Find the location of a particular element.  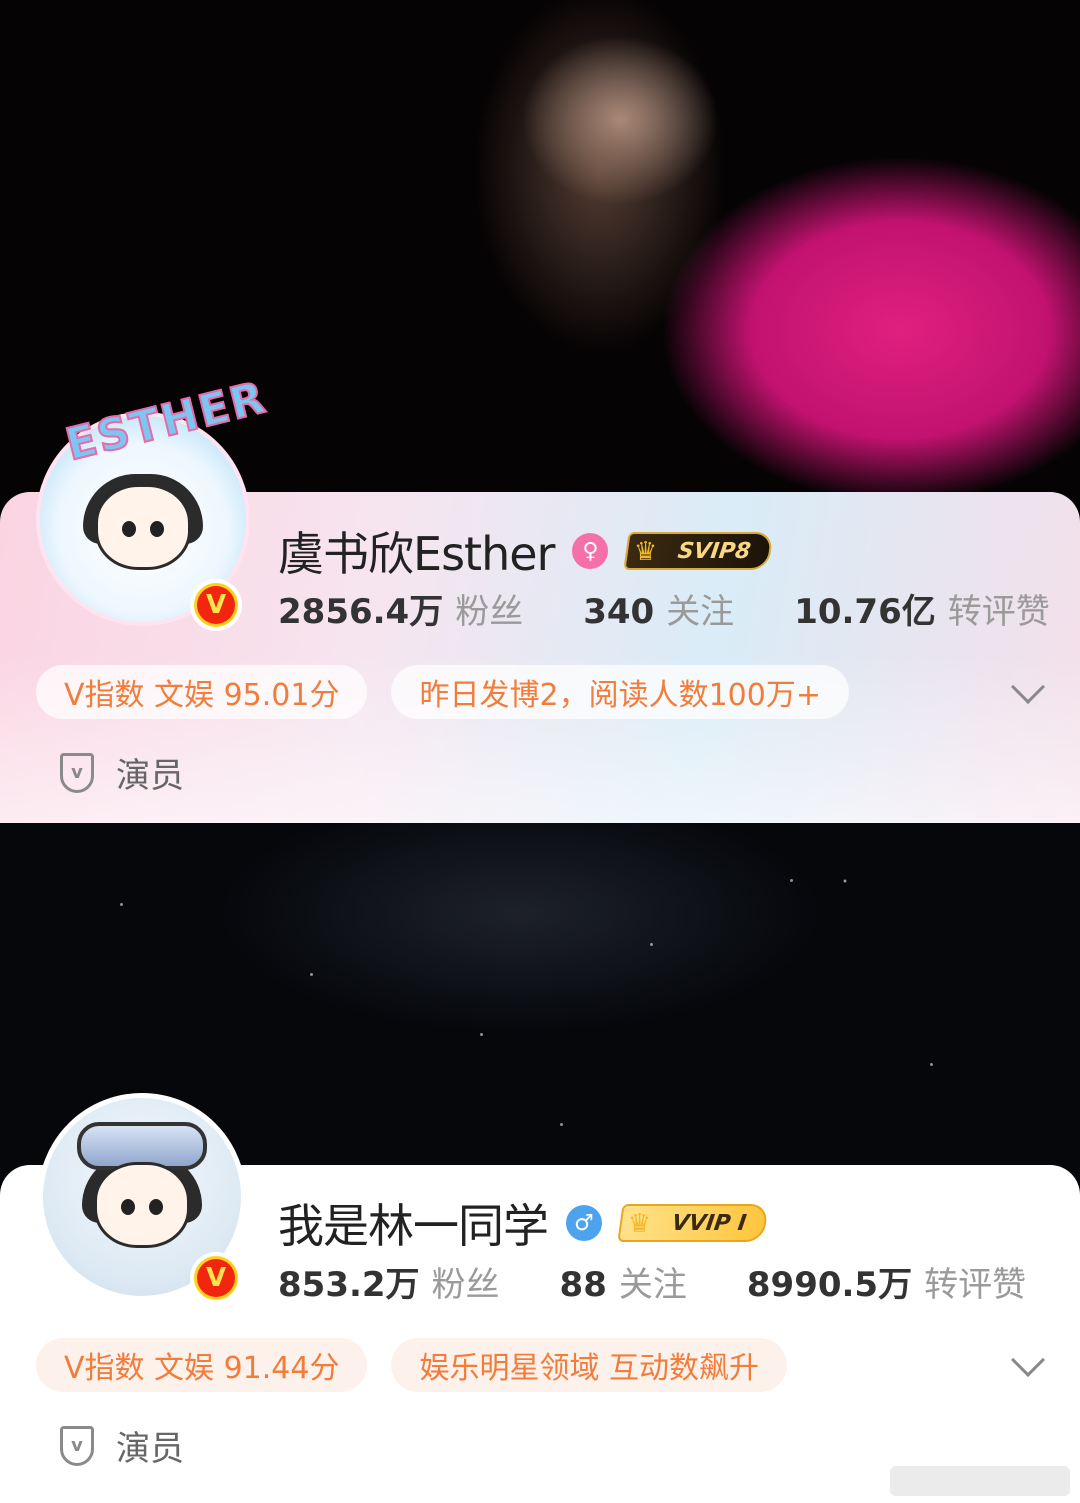

vip-badge: ♛ SVIP8 is located at coordinates (698, 551).